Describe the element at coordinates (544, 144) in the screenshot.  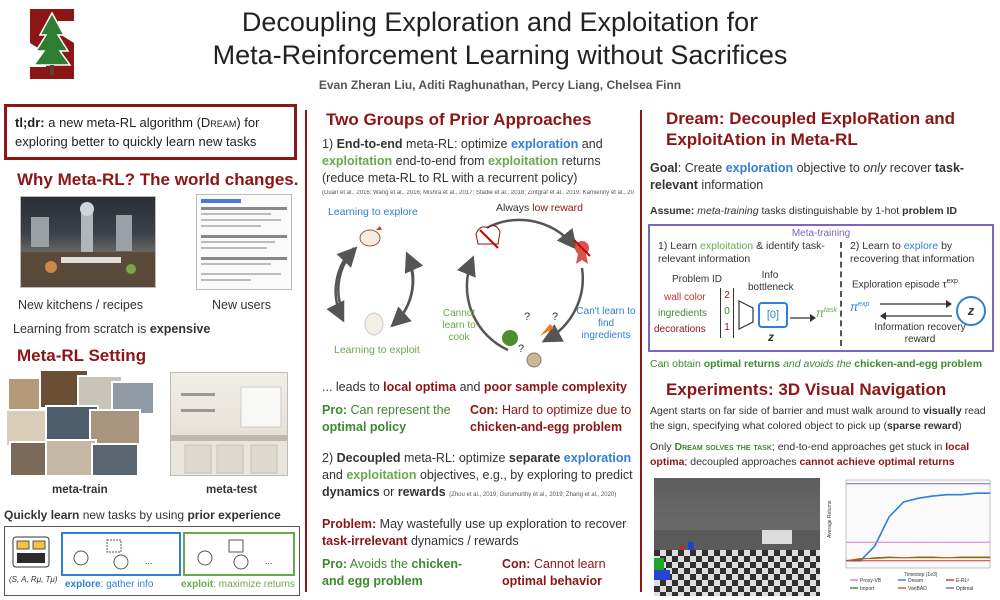
I see `e2e-explore: exploration` at that location.